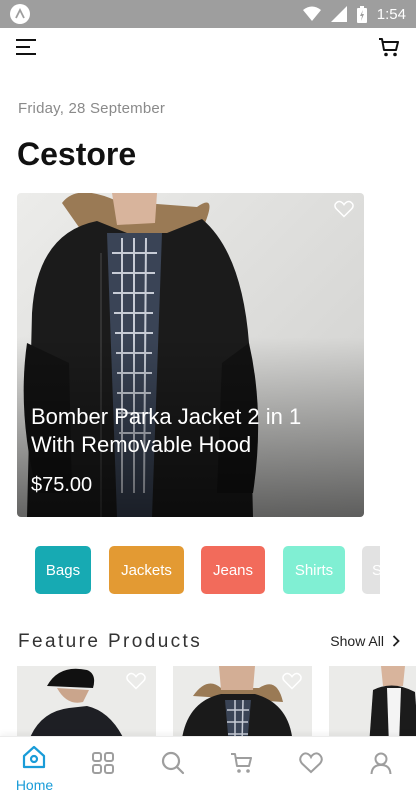 The width and height of the screenshot is (416, 800). What do you see at coordinates (173, 763) in the screenshot?
I see `search-icon` at bounding box center [173, 763].